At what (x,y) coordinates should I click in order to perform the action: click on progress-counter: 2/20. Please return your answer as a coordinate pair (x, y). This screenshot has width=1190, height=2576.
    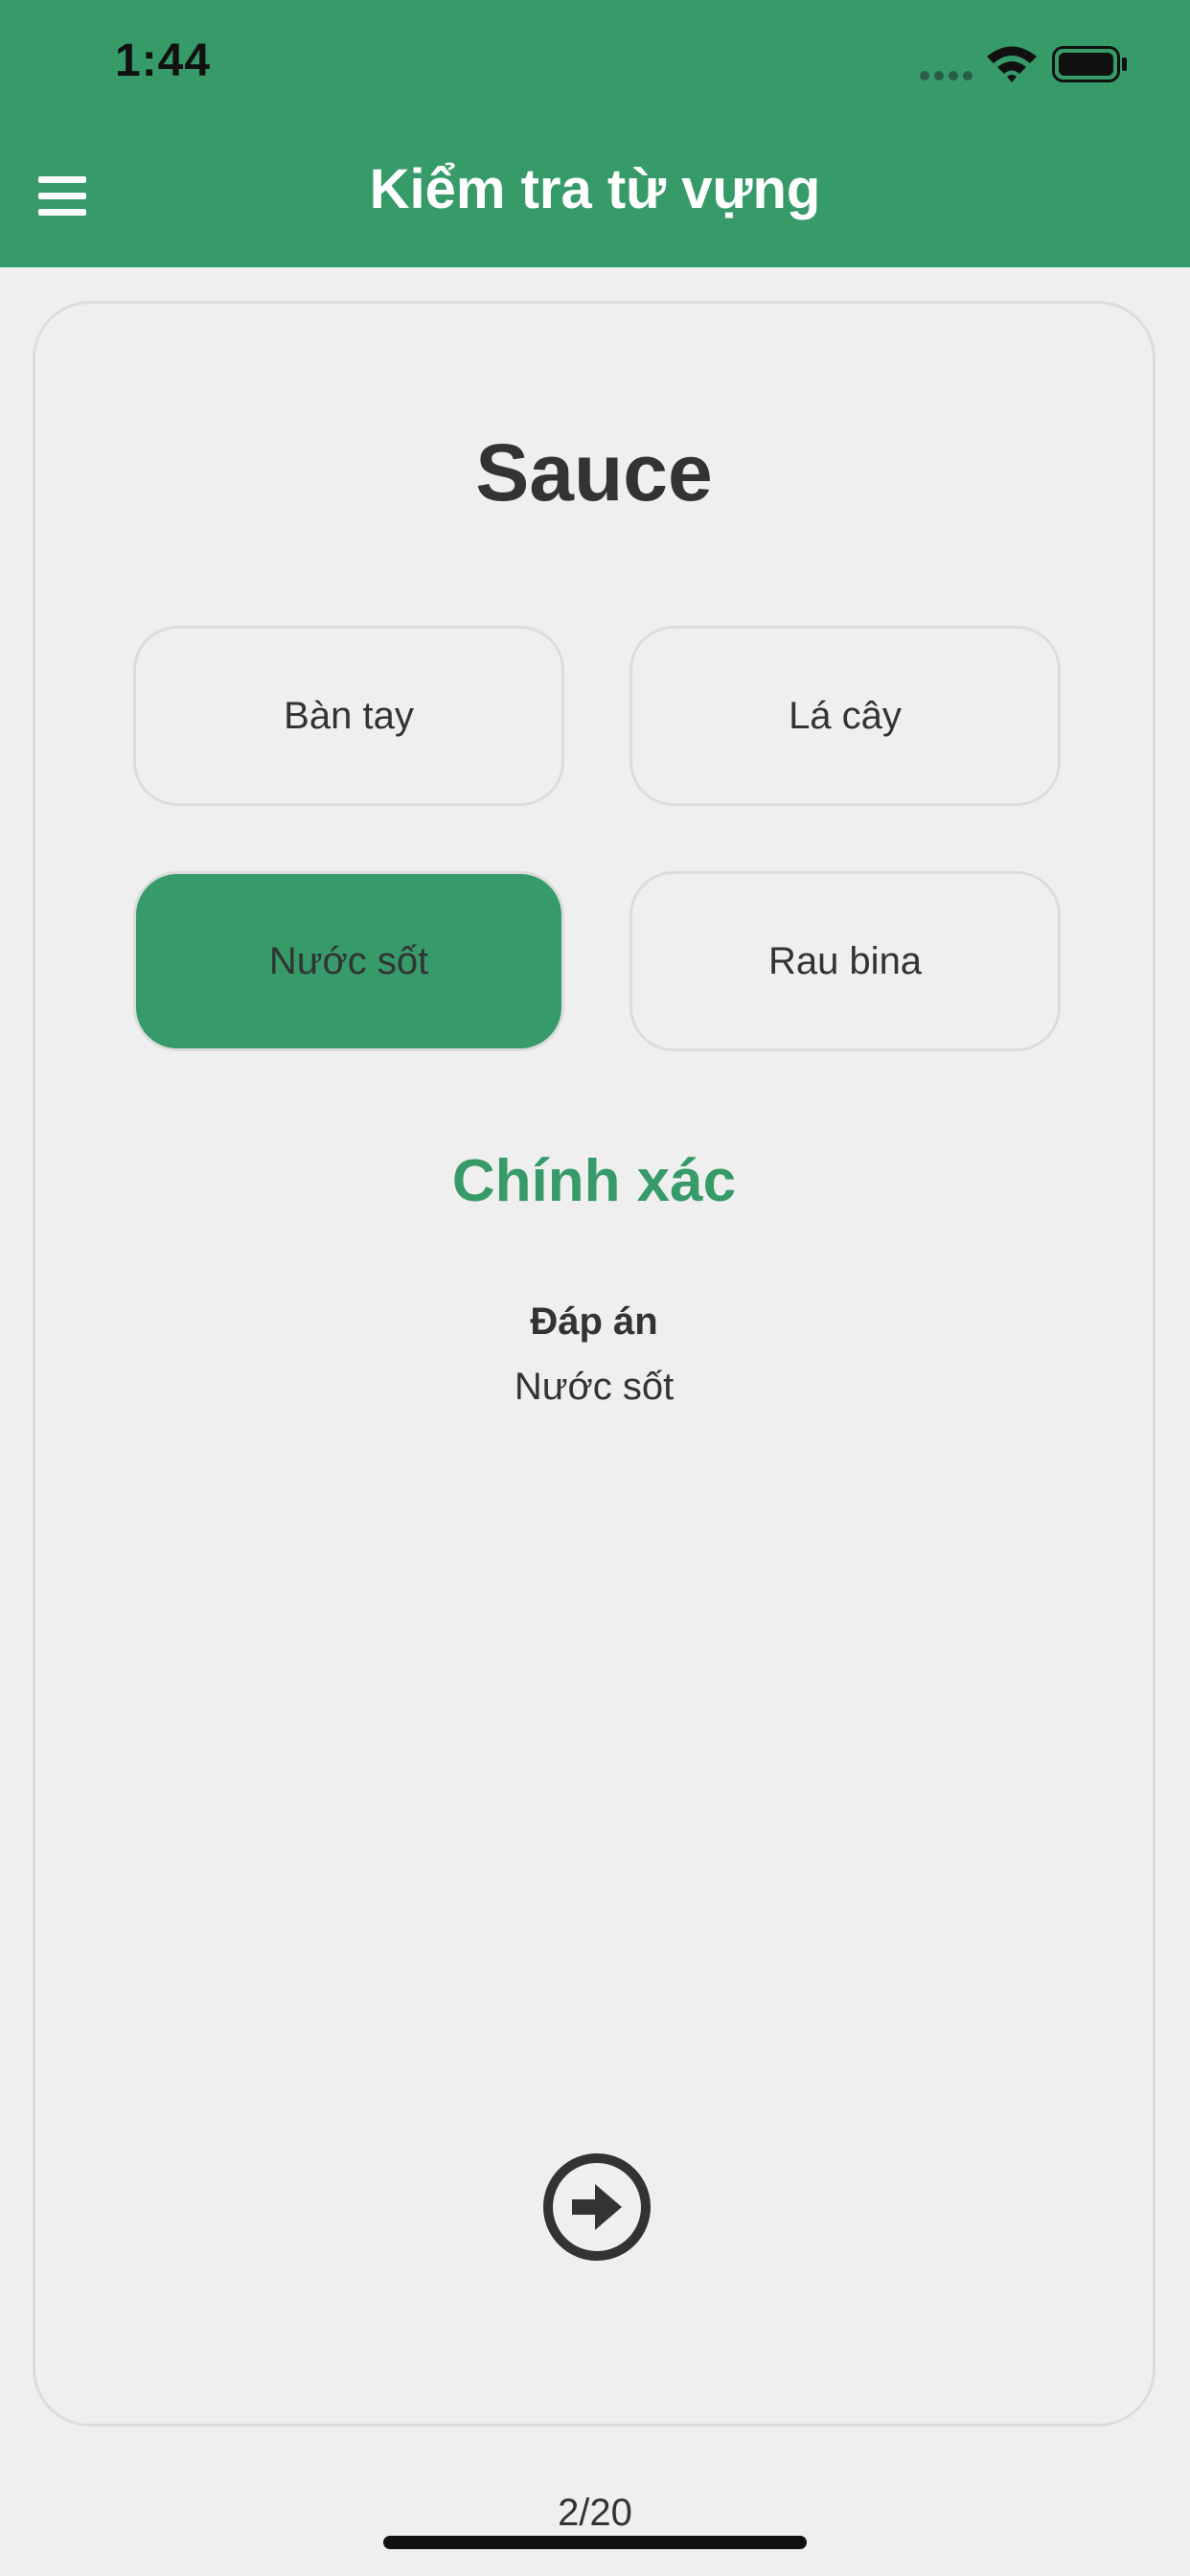
    Looking at the image, I should click on (595, 2513).